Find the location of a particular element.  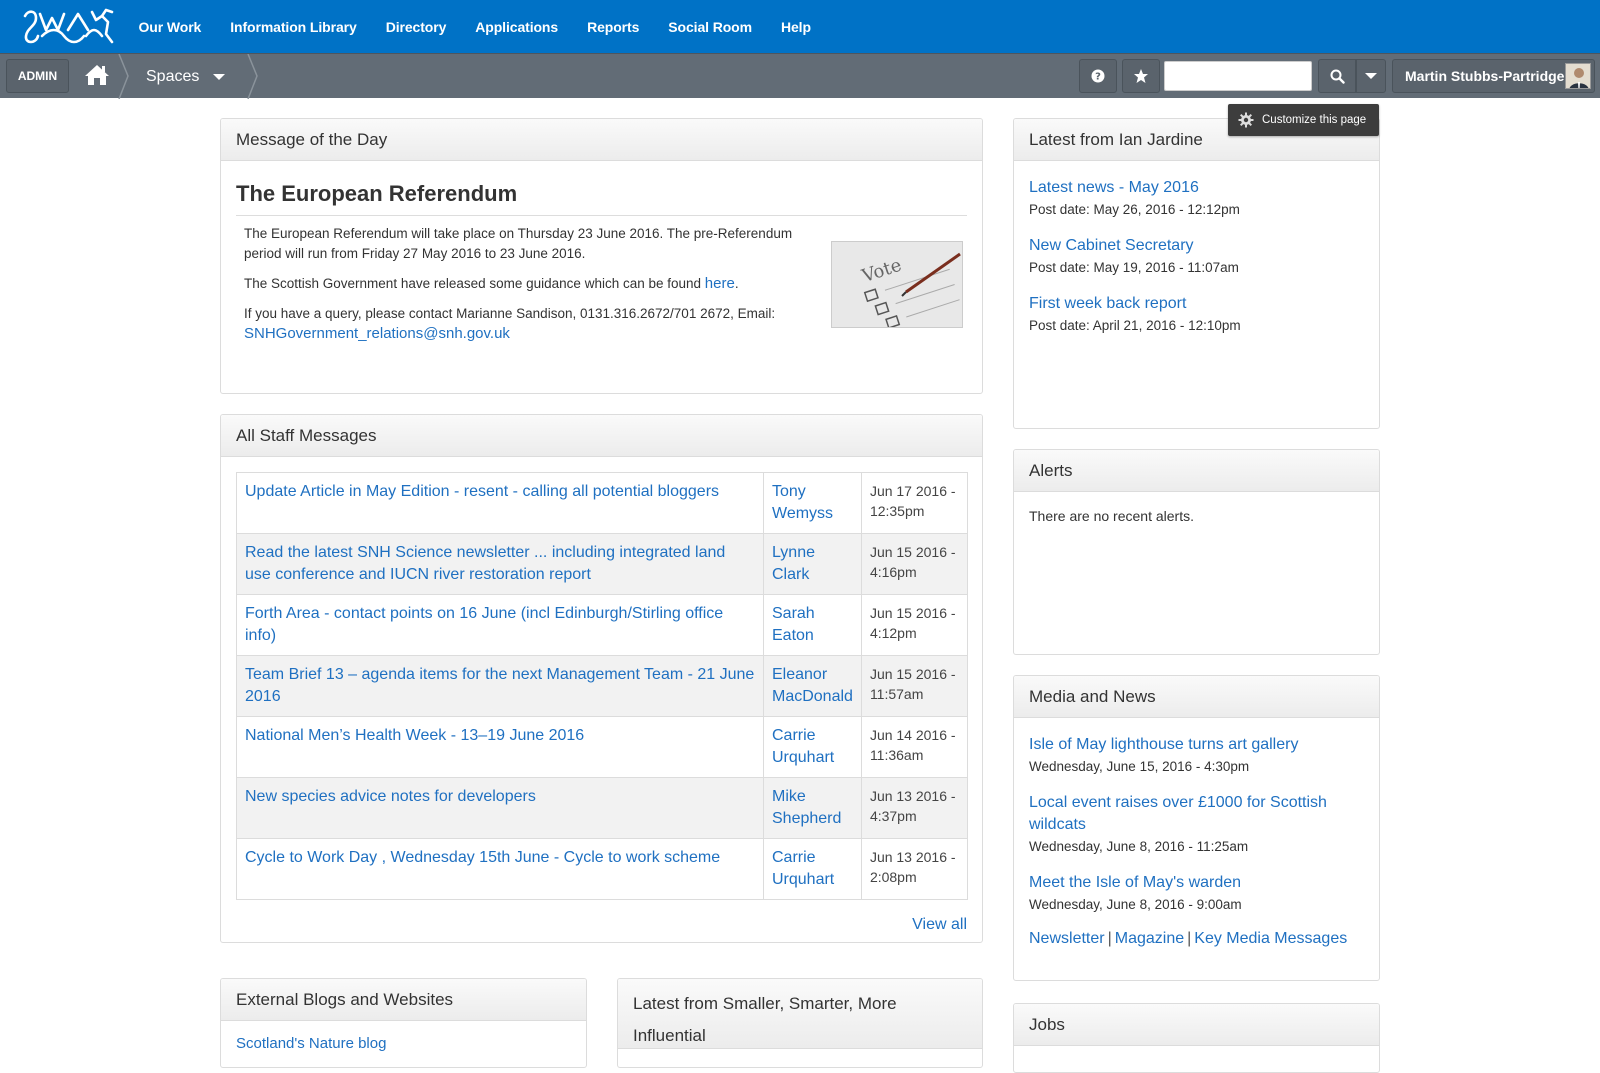

news-link: Meet the Isle of May's warden is located at coordinates (1135, 882).